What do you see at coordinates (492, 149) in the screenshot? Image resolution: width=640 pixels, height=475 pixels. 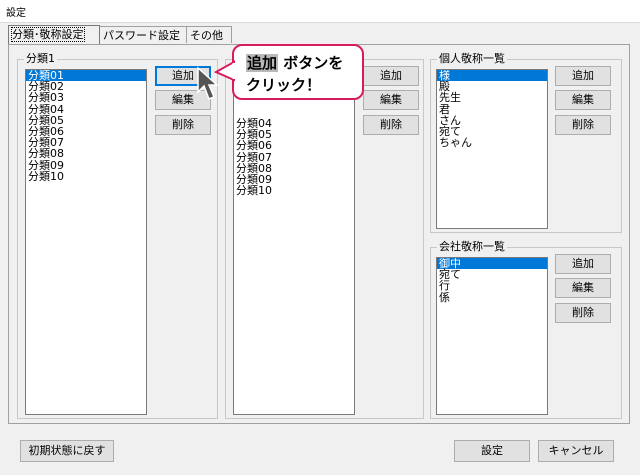 I see `personal-honorific-list: 様 殿 先生 君 さん 宛て ちゃん` at bounding box center [492, 149].